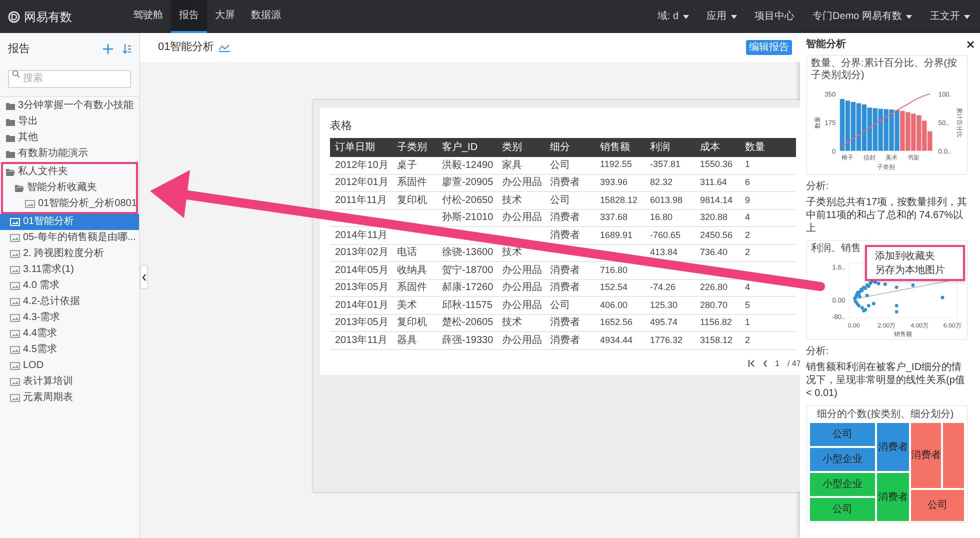  I want to click on page-number: 1, so click(777, 364).